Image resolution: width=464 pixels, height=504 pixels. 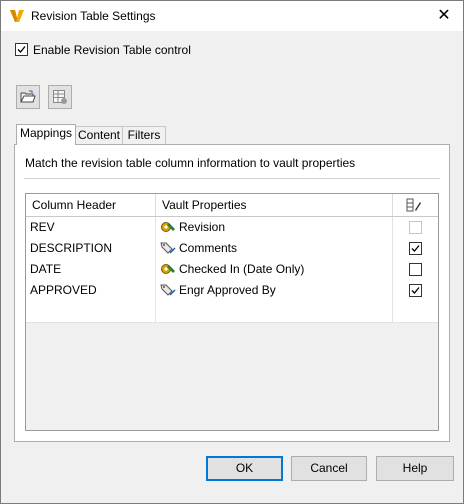 What do you see at coordinates (46, 134) in the screenshot?
I see `tab-mappings: Mappings` at bounding box center [46, 134].